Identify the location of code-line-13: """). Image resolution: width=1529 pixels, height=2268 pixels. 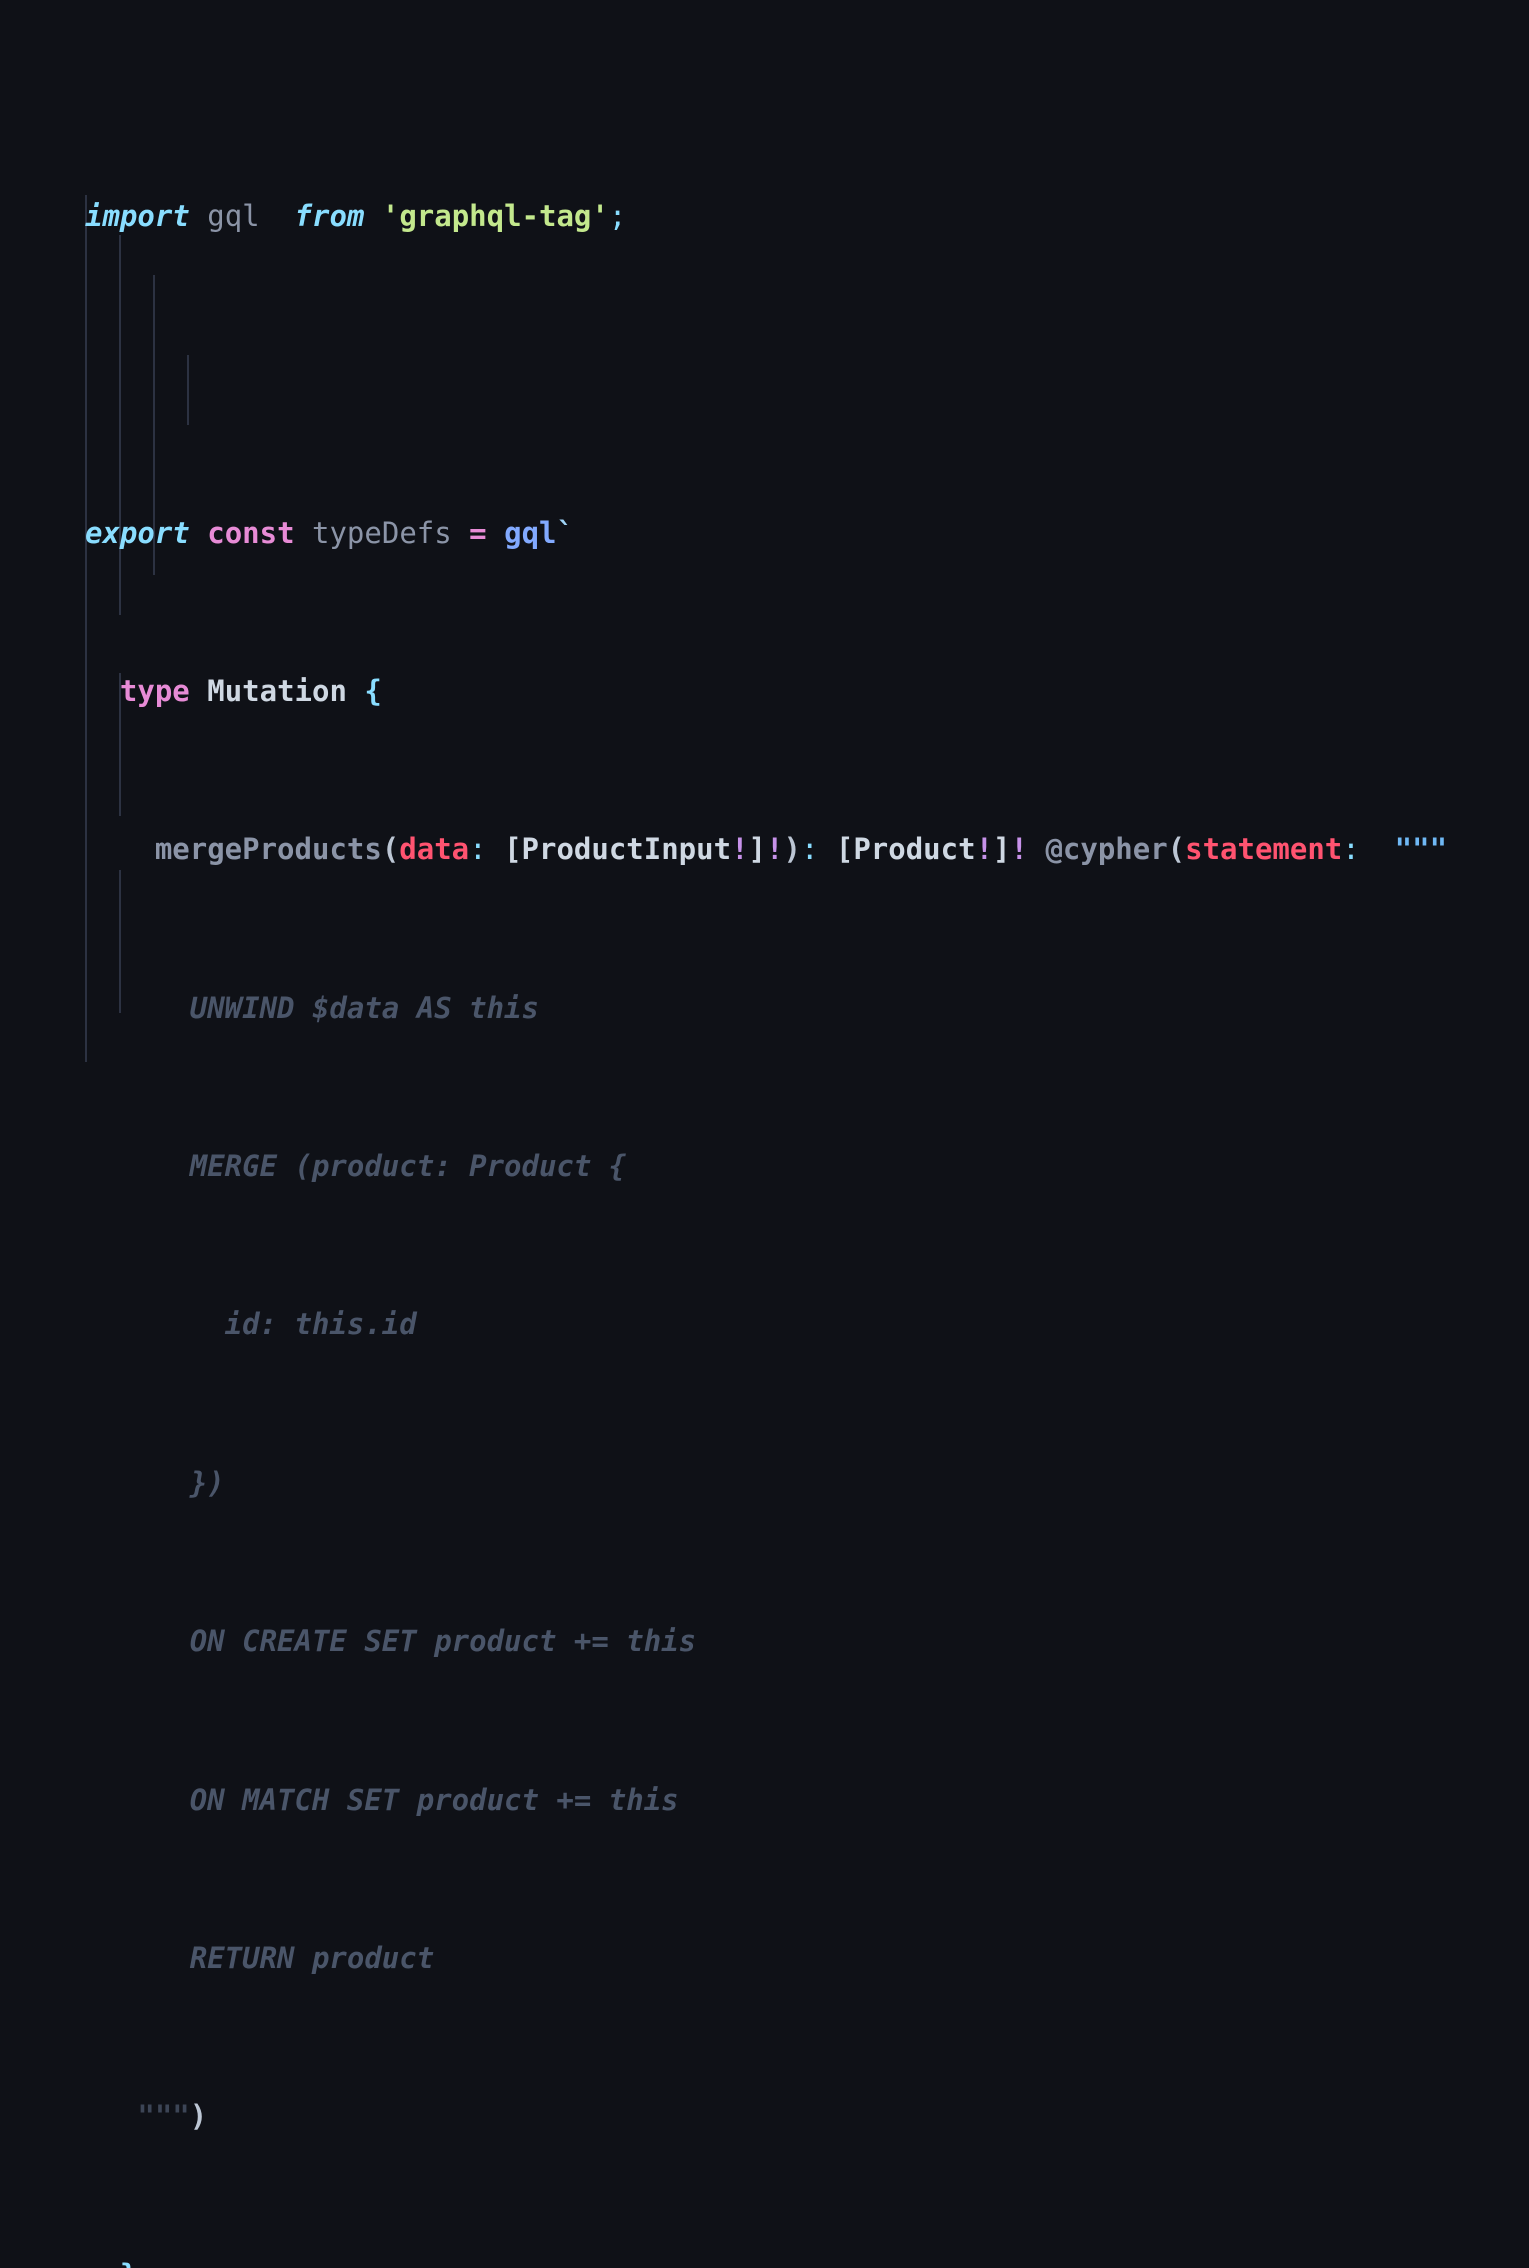
(807, 2117).